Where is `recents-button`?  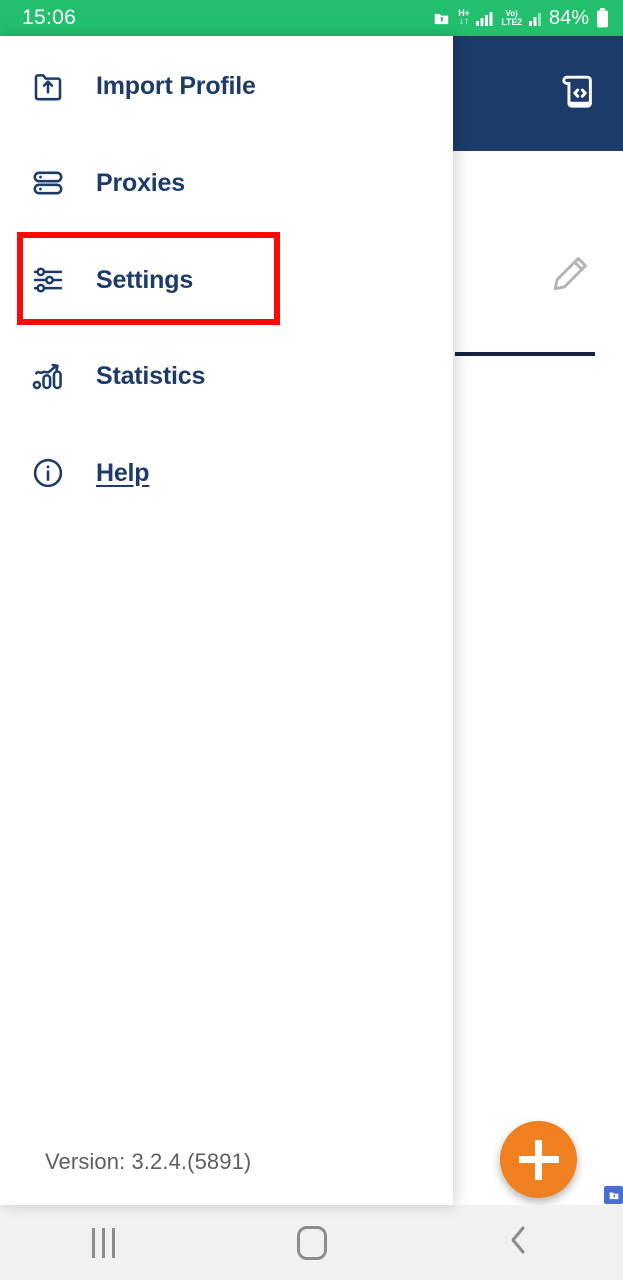
recents-button is located at coordinates (104, 1242).